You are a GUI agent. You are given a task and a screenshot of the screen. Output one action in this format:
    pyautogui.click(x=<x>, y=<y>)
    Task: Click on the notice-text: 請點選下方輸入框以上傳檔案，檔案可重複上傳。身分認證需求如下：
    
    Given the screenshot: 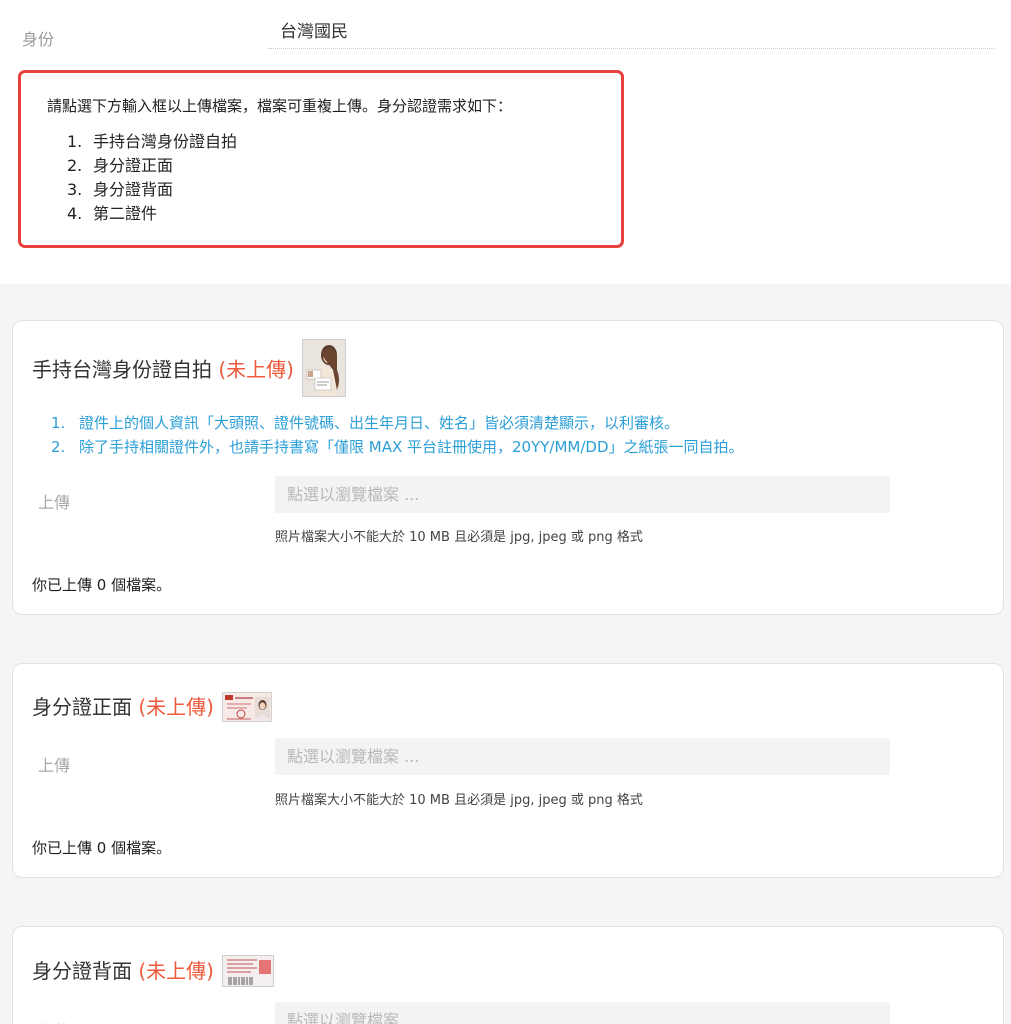 What is the action you would take?
    pyautogui.click(x=280, y=106)
    